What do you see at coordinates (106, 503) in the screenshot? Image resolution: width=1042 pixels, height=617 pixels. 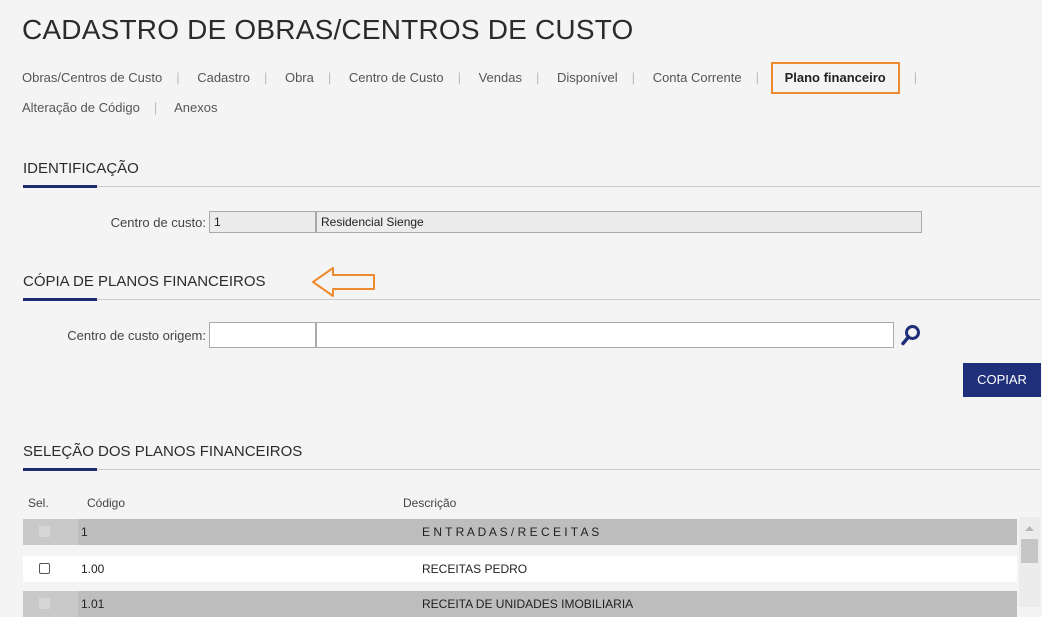 I see `column-header-codigo: Código` at bounding box center [106, 503].